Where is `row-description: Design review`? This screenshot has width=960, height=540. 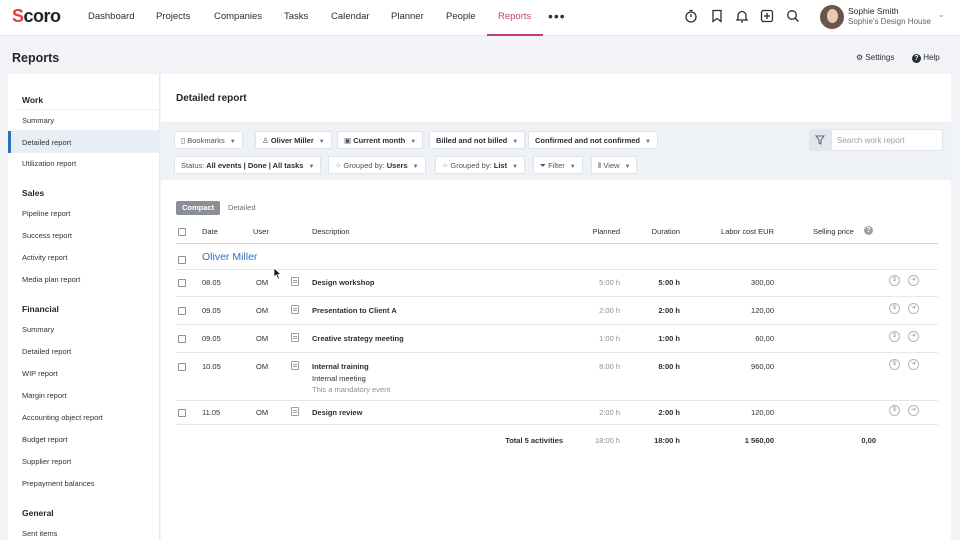
row-description: Design review is located at coordinates (337, 412).